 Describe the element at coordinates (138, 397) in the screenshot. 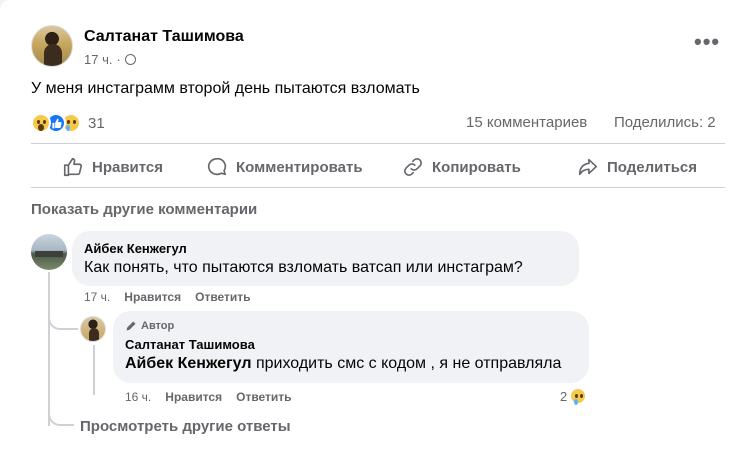

I see `reply-time: 16 ч.` at that location.